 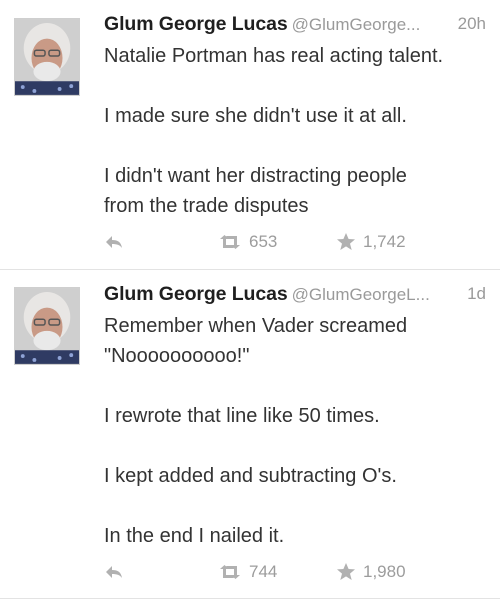 I want to click on tweet-line: I didn't want her distracting people, so click(x=255, y=176).